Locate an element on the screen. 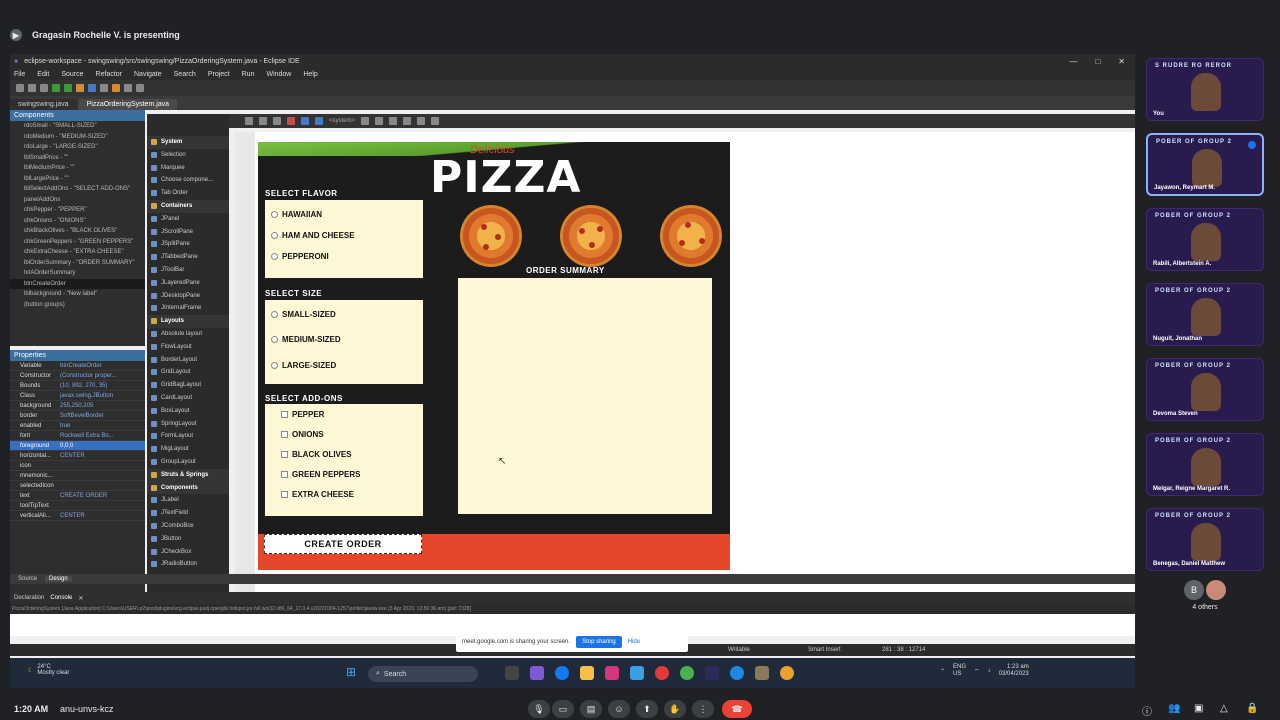 Image resolution: width=1280 pixels, height=720 pixels. activities-icon: △ is located at coordinates (1224, 708).